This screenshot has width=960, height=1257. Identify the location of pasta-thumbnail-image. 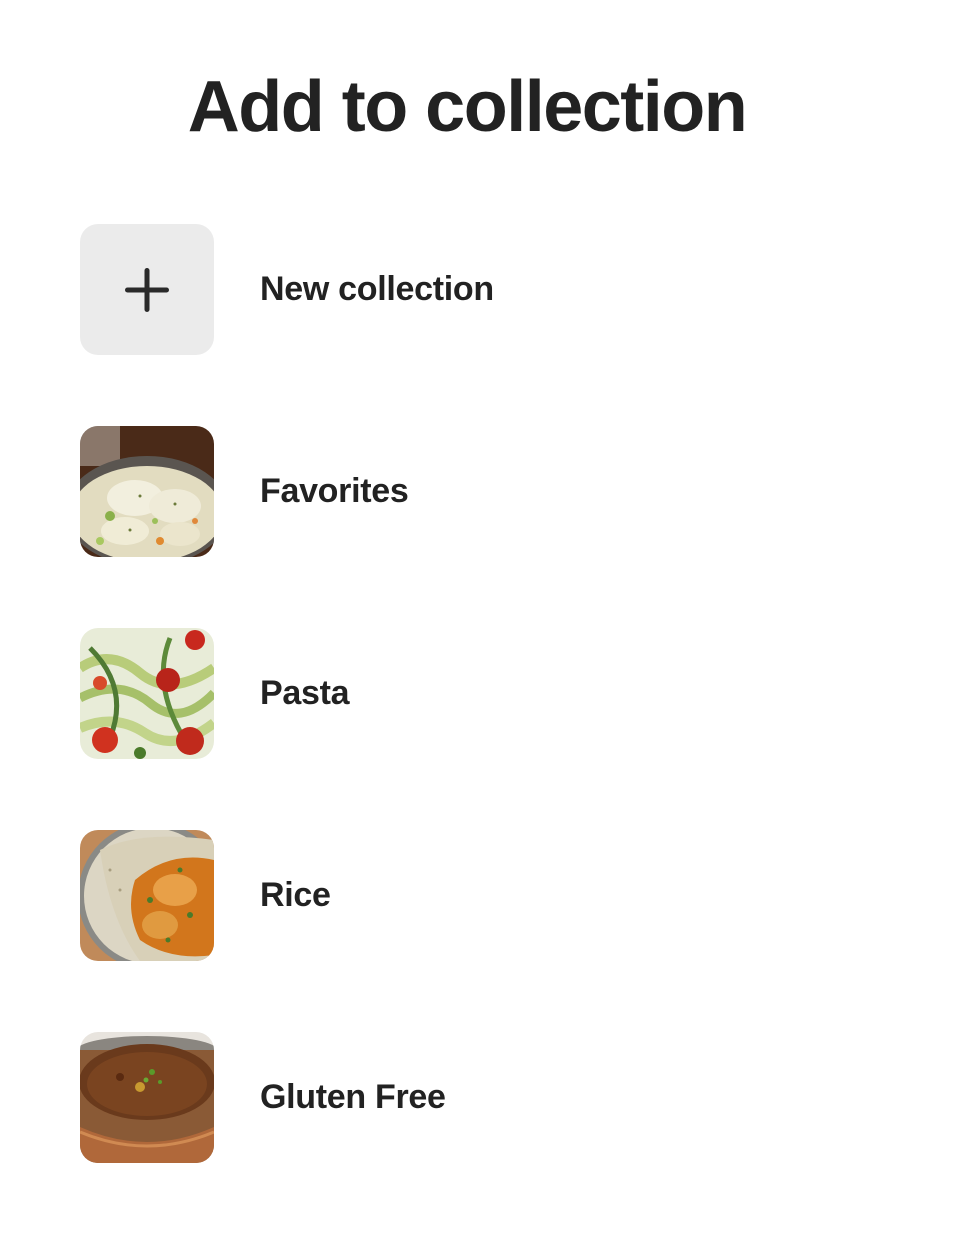
(147, 693).